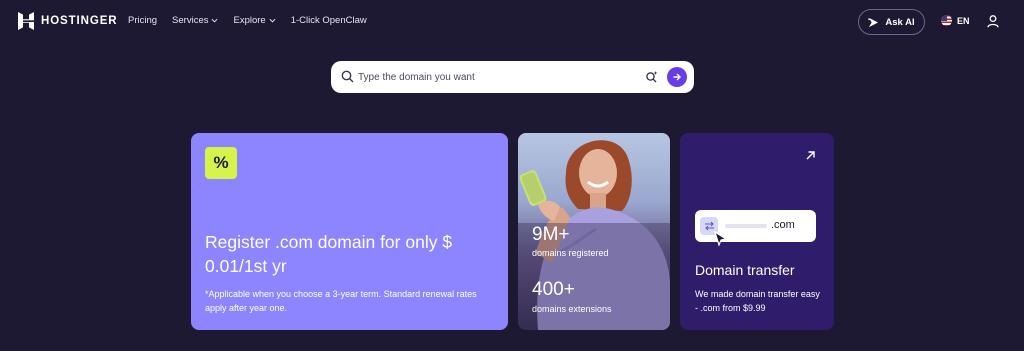 The width and height of the screenshot is (1024, 351). I want to click on stat-value-registered: 9M+, so click(551, 234).